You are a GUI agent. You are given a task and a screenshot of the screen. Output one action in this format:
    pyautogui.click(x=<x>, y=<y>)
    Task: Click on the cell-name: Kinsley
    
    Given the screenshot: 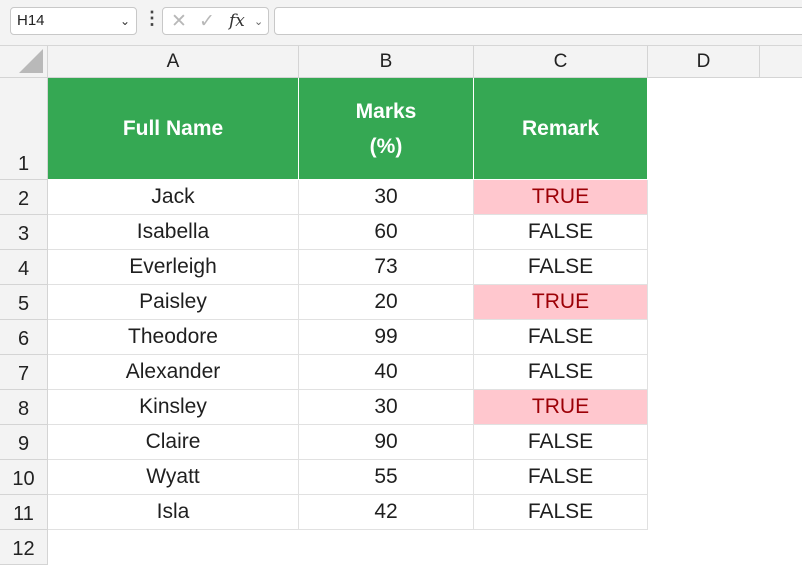 What is the action you would take?
    pyautogui.click(x=173, y=407)
    